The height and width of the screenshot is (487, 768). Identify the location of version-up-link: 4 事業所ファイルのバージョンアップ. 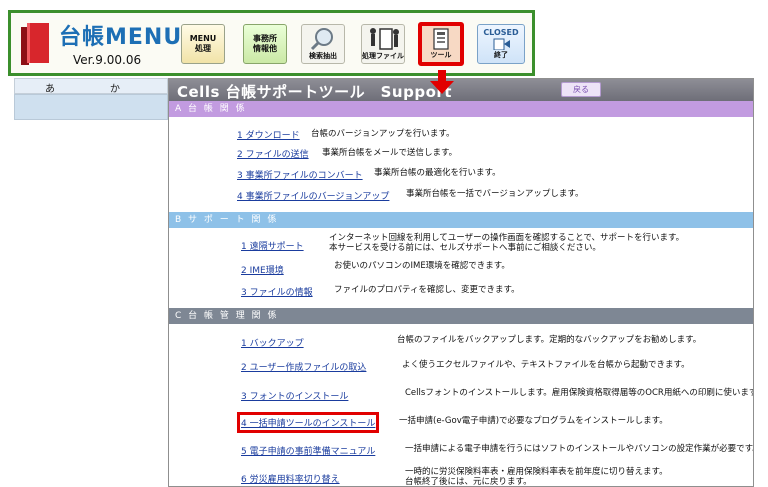
(313, 195).